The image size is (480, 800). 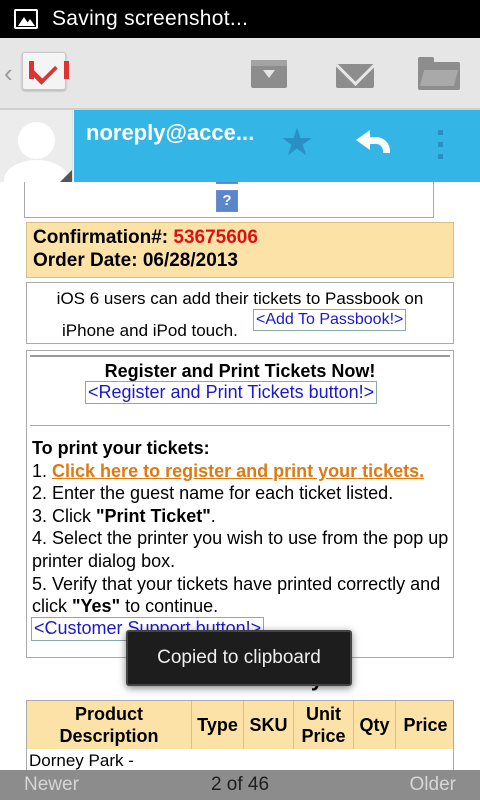 What do you see at coordinates (218, 725) in the screenshot?
I see `col-type: Type` at bounding box center [218, 725].